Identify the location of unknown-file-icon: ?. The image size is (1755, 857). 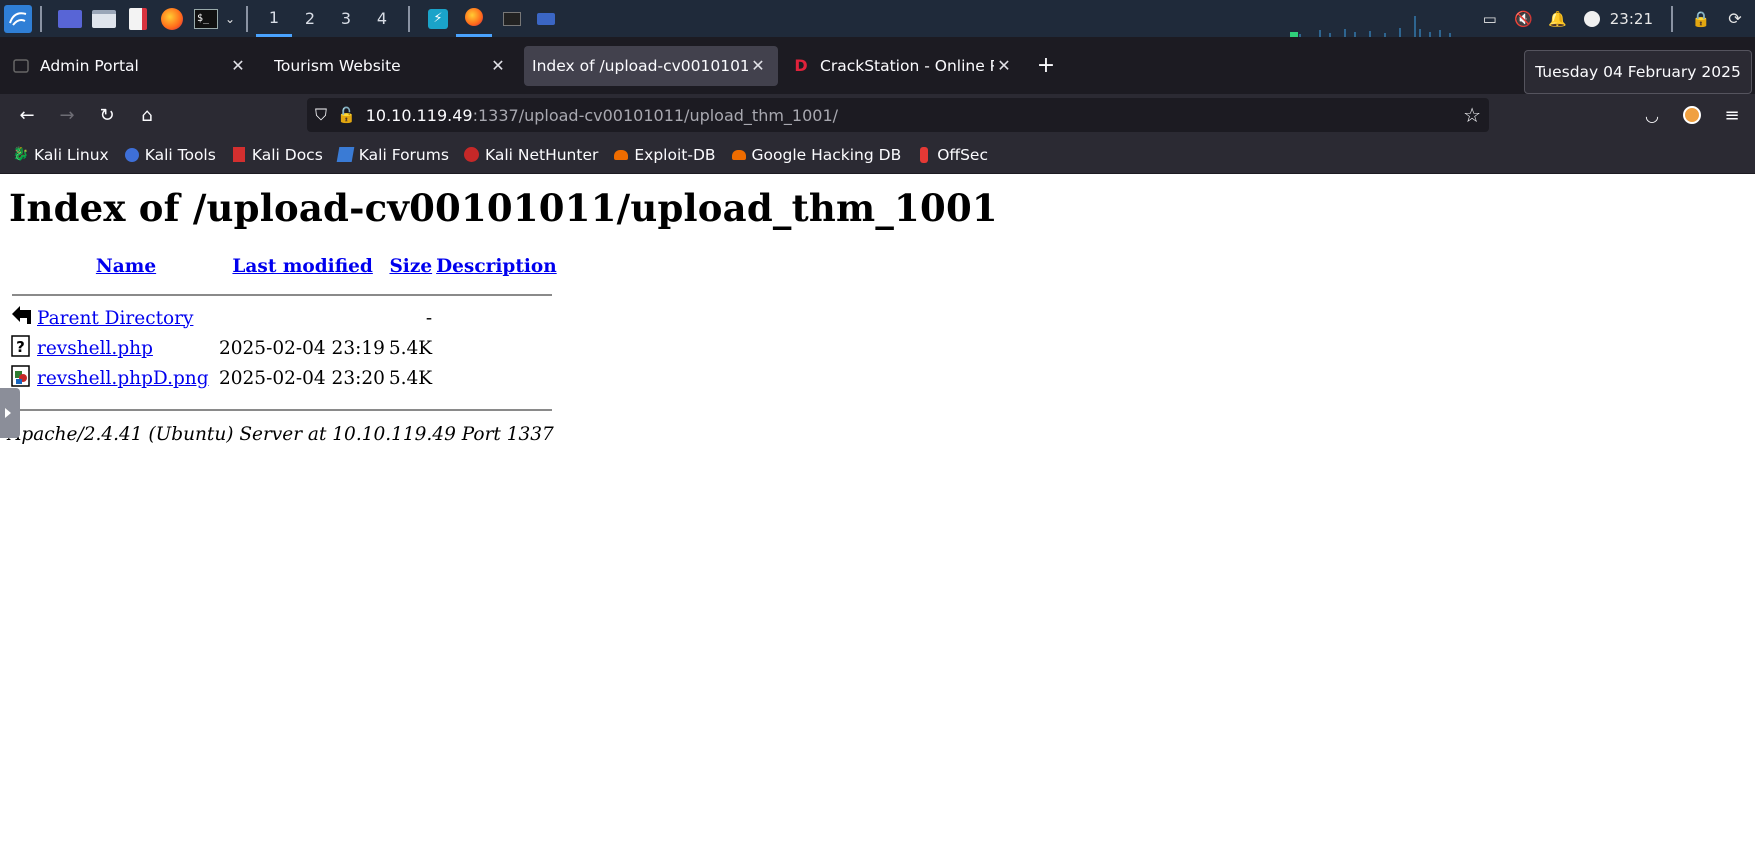
(22, 348).